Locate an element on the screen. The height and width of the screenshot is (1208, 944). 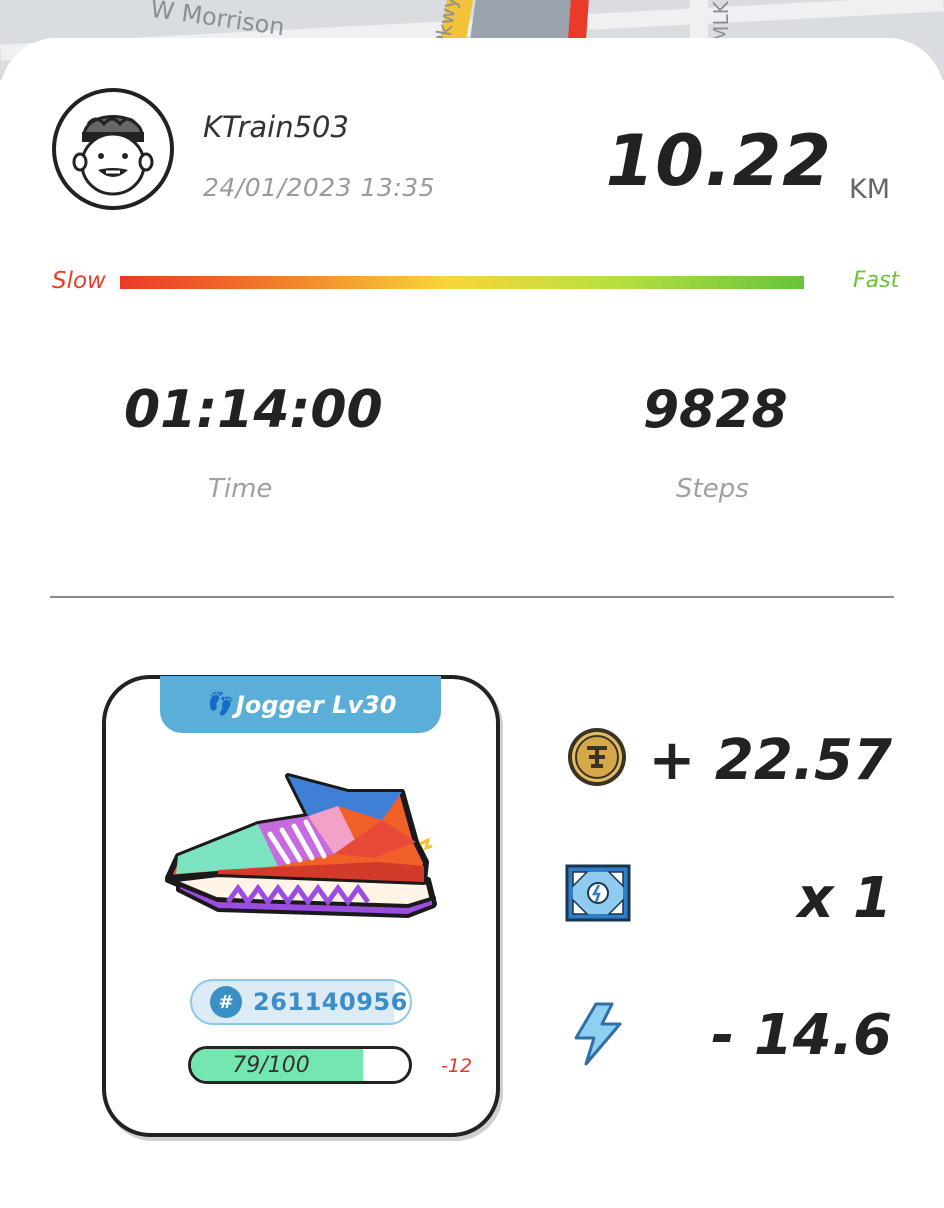
section-divider is located at coordinates (472, 597).